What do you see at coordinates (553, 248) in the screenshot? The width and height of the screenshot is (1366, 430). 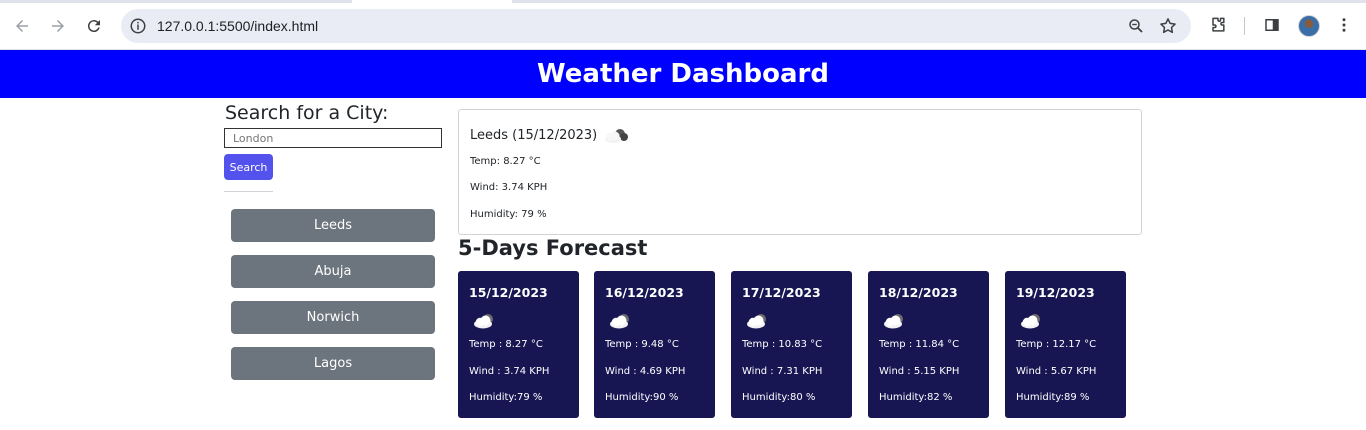 I see `forecast-title: 5-Days Forecast` at bounding box center [553, 248].